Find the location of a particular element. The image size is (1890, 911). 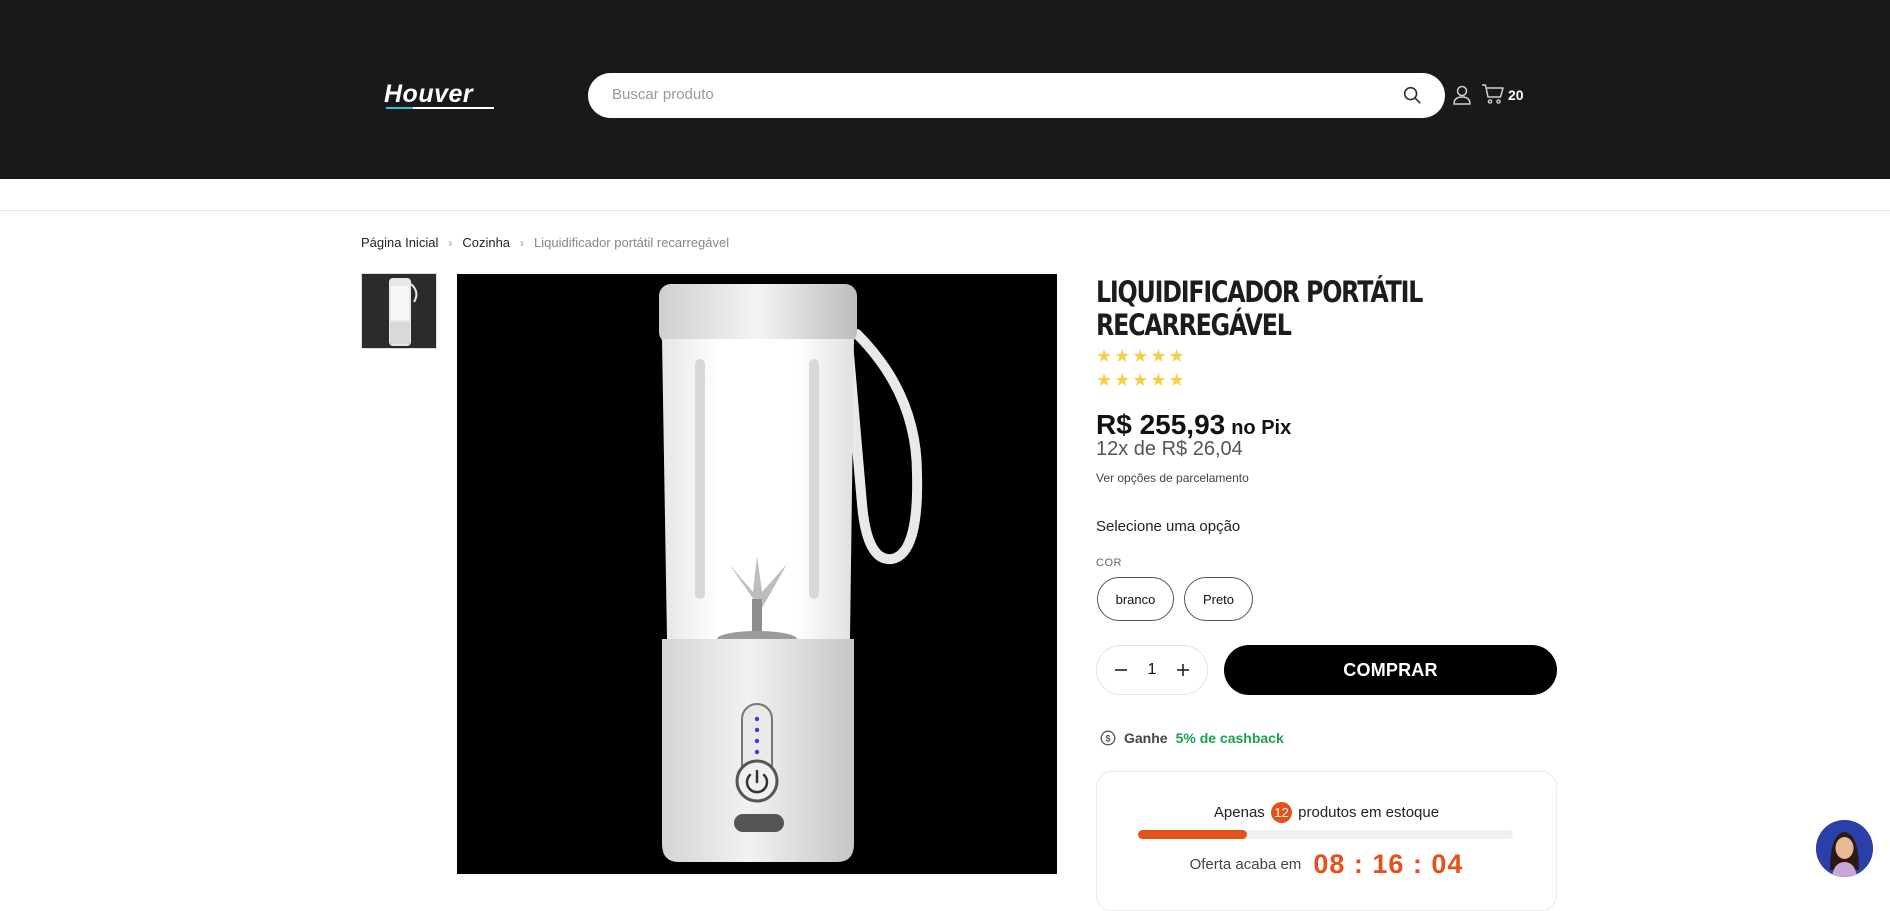

stock-count-badge: 12 is located at coordinates (1281, 812).